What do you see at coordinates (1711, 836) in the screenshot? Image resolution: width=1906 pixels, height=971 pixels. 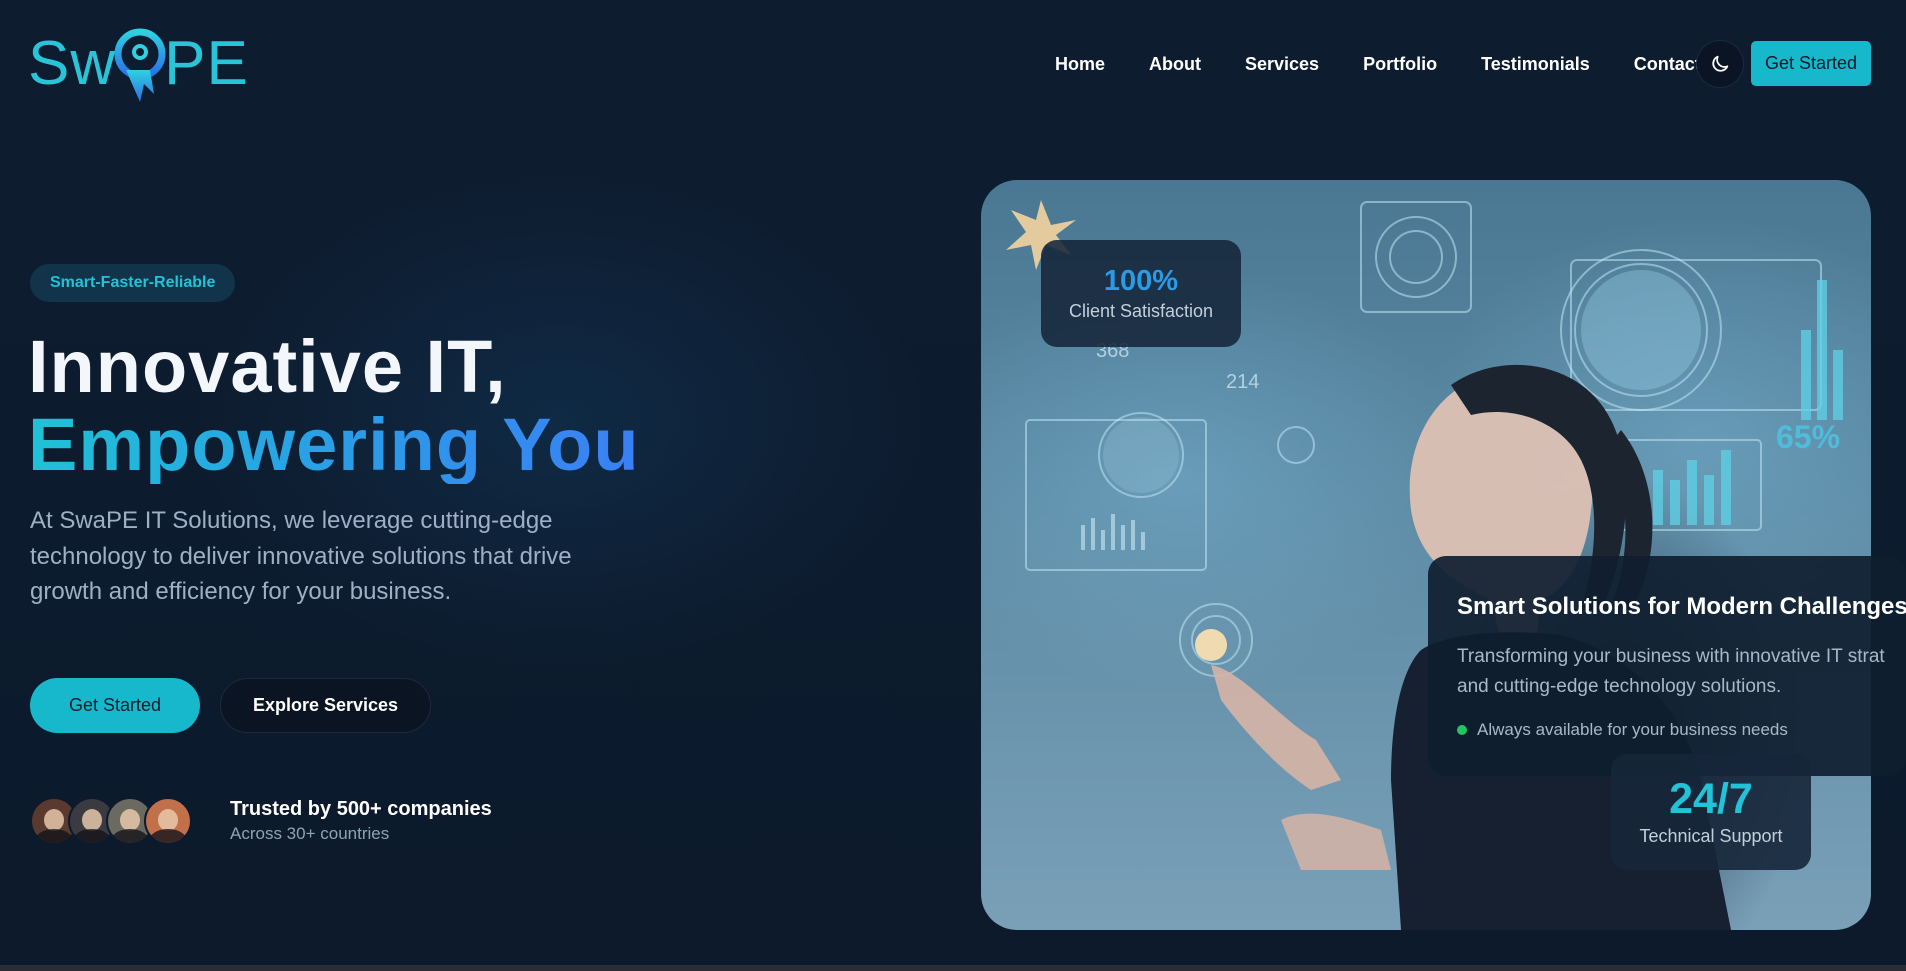 I see `stat-label: Technical Support` at bounding box center [1711, 836].